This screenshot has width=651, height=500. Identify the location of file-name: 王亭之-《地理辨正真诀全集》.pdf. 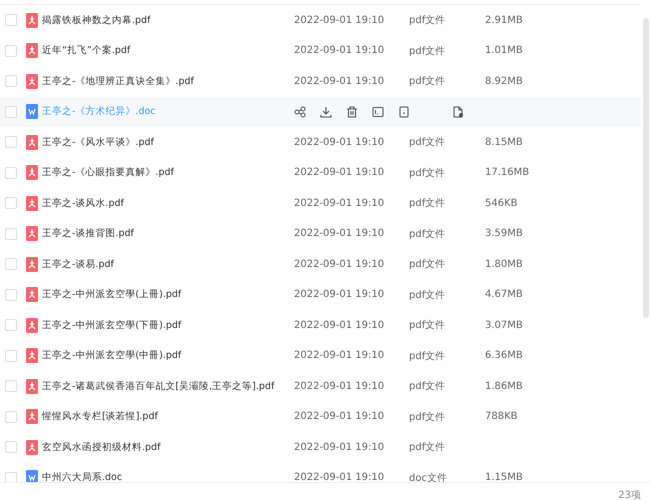
(168, 81).